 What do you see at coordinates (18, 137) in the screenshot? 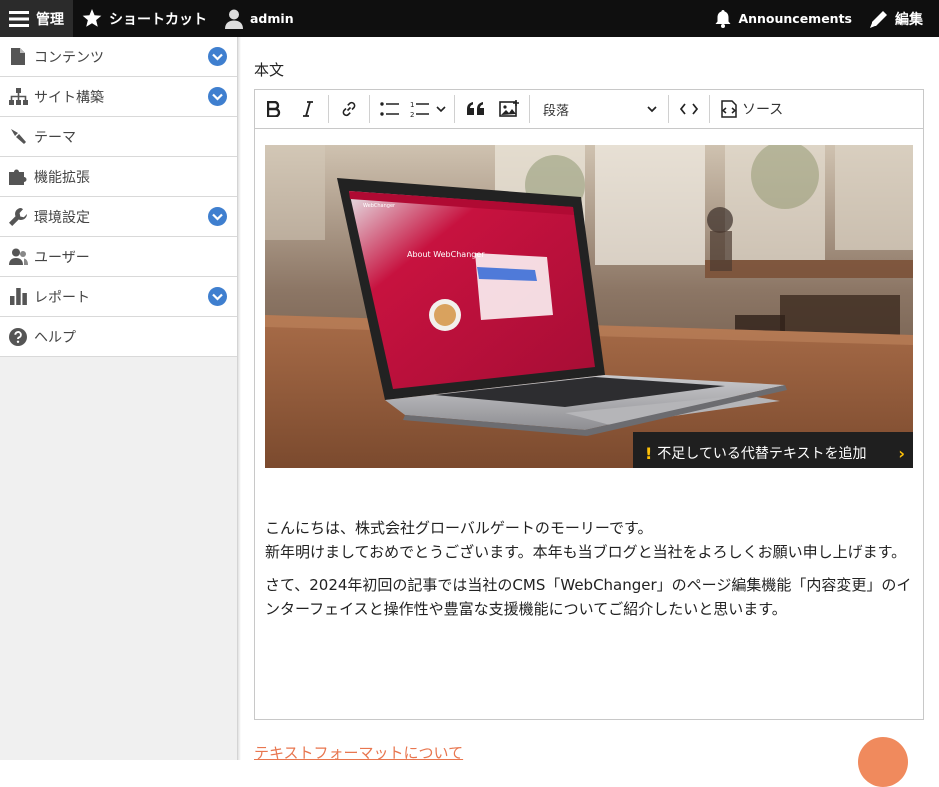
I see `paintbrush-icon` at bounding box center [18, 137].